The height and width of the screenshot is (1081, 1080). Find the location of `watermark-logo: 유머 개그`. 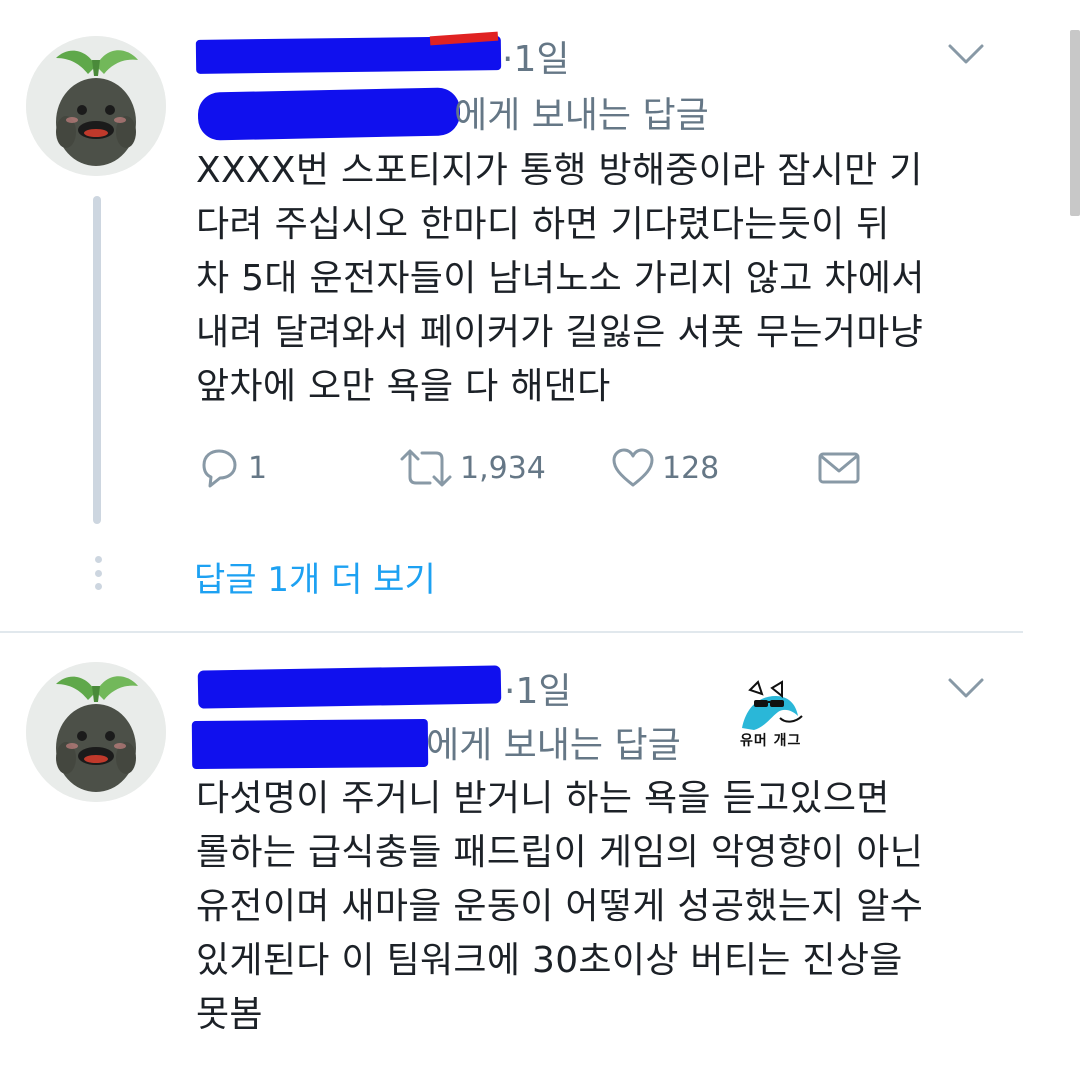

watermark-logo: 유머 개그 is located at coordinates (776, 718).